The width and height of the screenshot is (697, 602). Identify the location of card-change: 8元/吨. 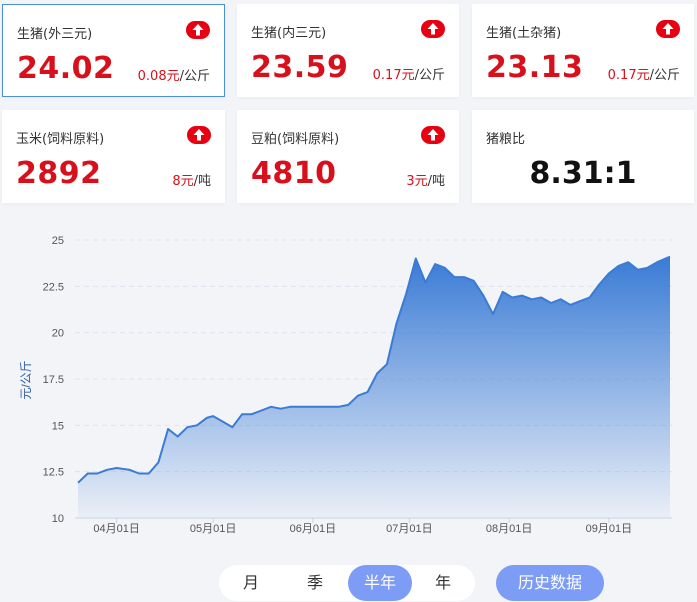
(191, 179).